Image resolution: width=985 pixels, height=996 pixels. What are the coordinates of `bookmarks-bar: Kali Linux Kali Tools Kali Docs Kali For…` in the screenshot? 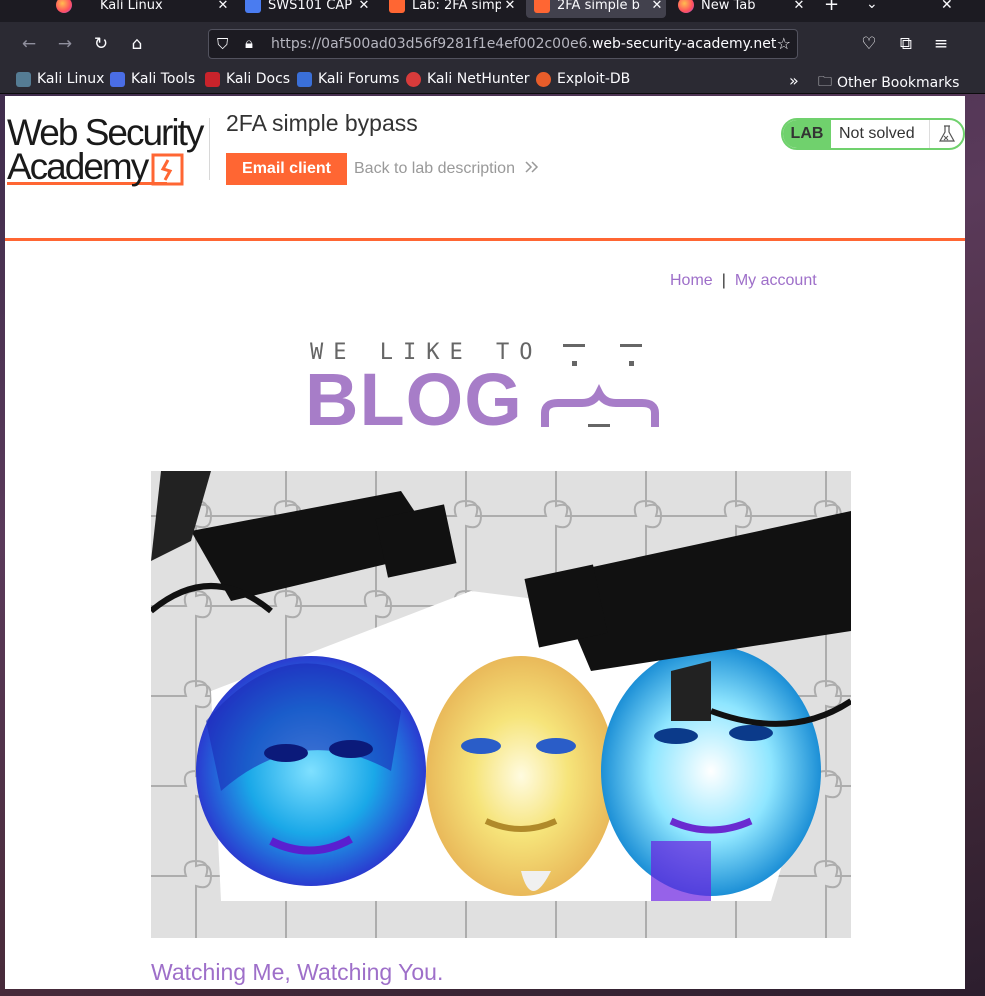 It's located at (492, 80).